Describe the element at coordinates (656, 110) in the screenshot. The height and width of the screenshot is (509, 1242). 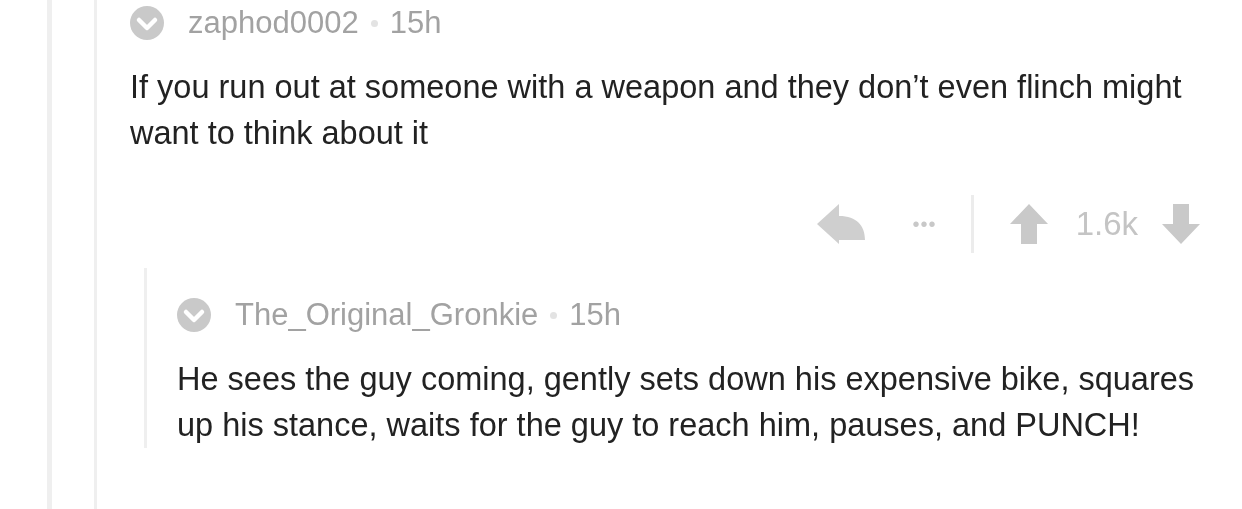
I see `comment-text: If you run out at someone with a weapon and they don’t even flinch might want to think about it` at that location.